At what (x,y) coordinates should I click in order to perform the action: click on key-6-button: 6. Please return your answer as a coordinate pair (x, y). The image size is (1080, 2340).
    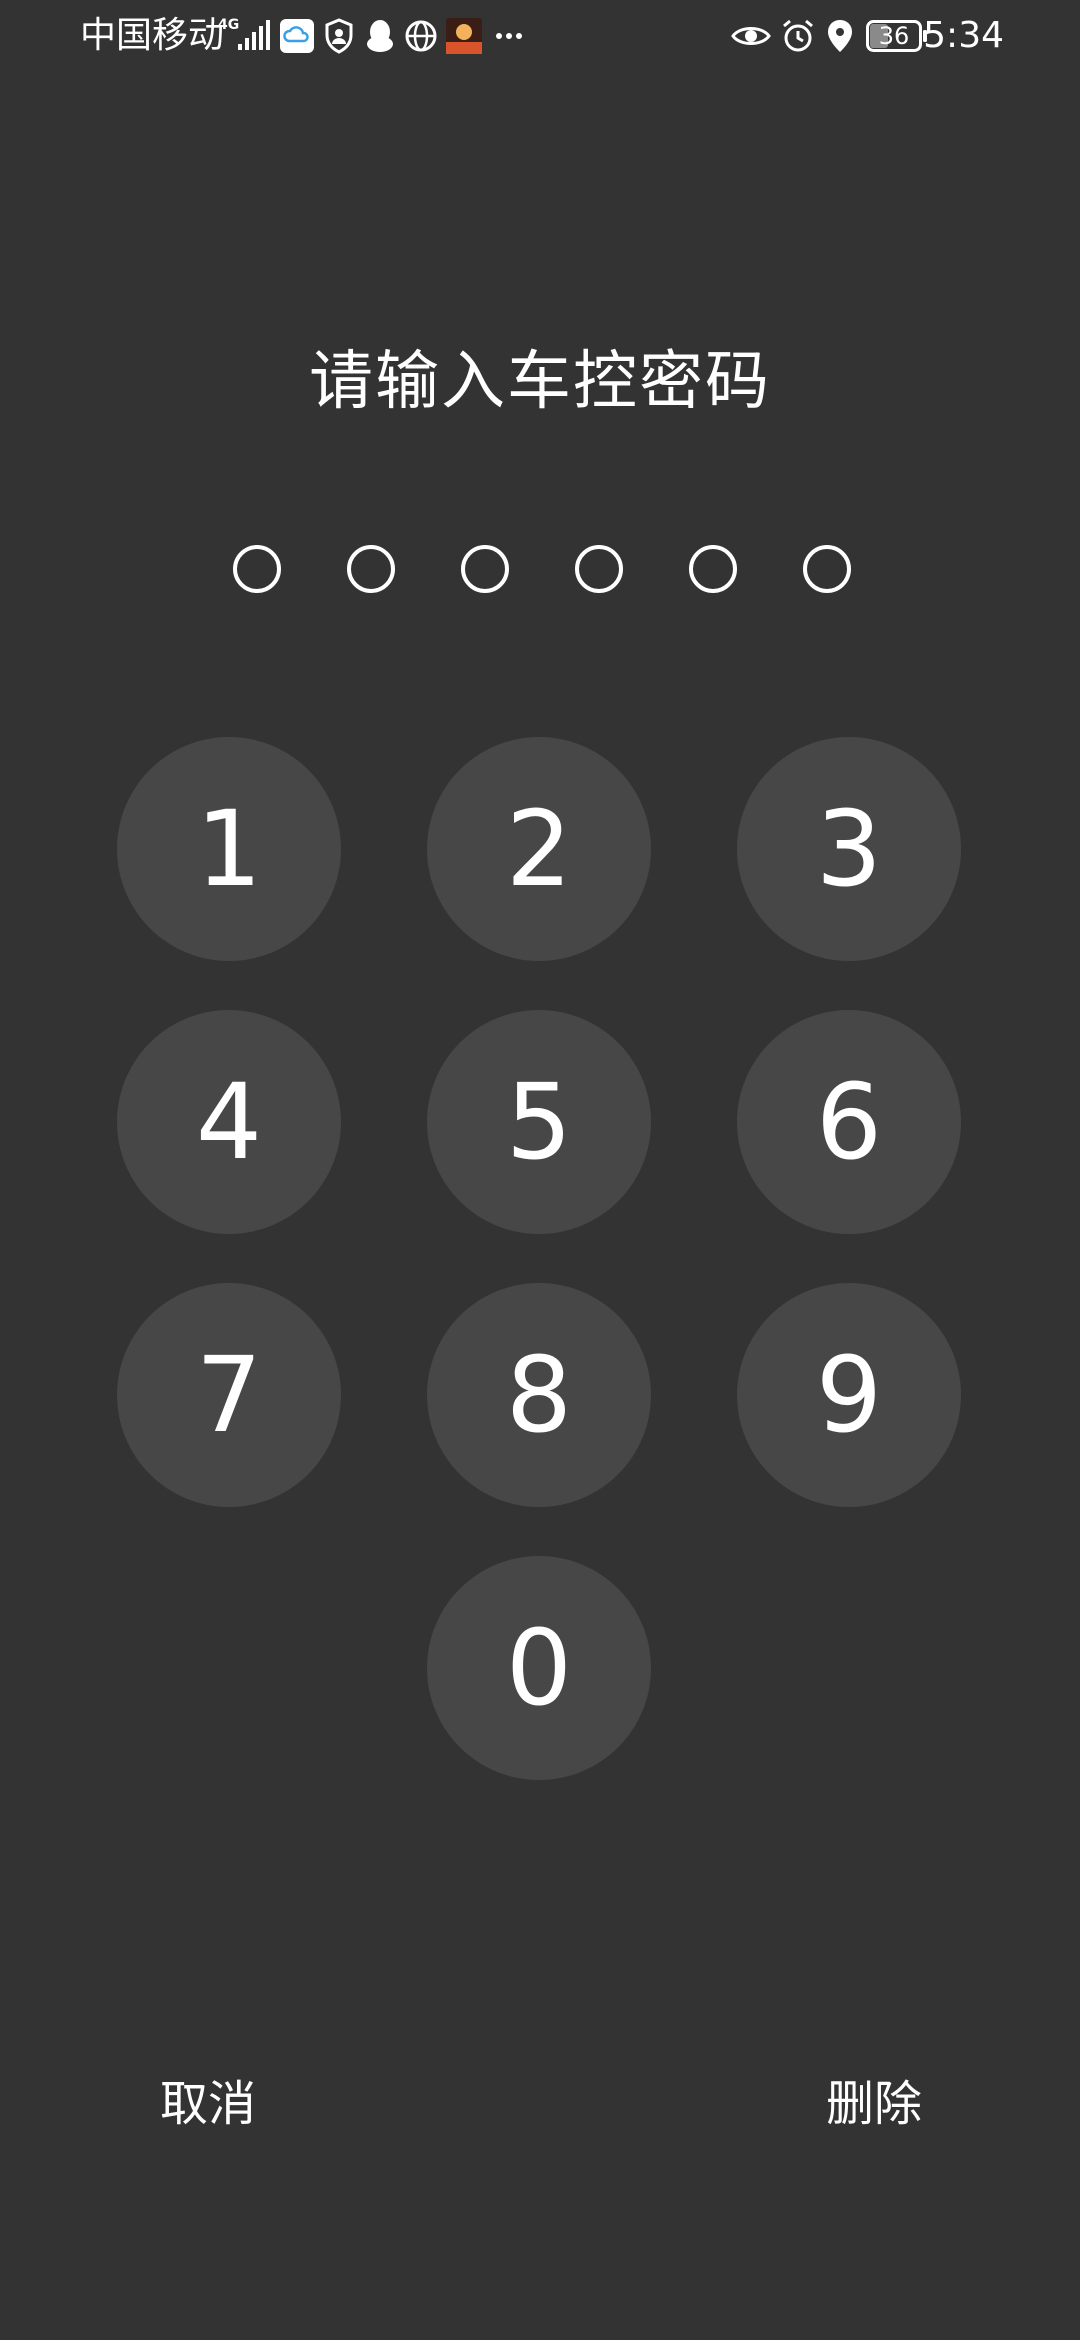
    Looking at the image, I should click on (849, 1122).